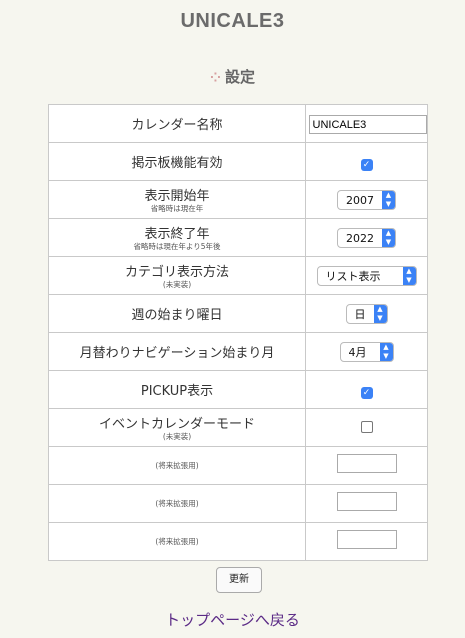 The height and width of the screenshot is (638, 465). I want to click on bbs-enabled-checkbox: ✓, so click(366, 165).